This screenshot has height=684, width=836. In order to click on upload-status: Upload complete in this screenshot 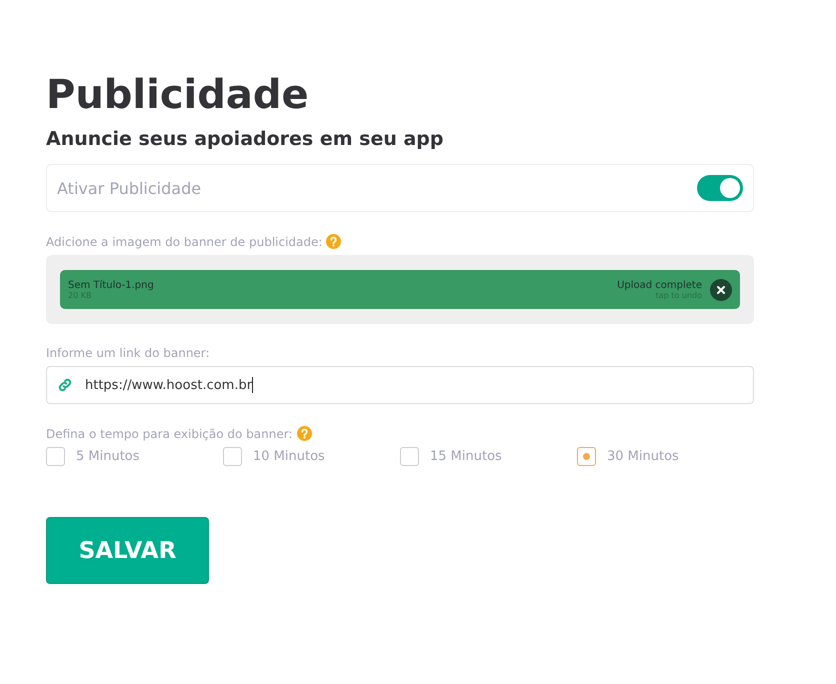, I will do `click(659, 285)`.